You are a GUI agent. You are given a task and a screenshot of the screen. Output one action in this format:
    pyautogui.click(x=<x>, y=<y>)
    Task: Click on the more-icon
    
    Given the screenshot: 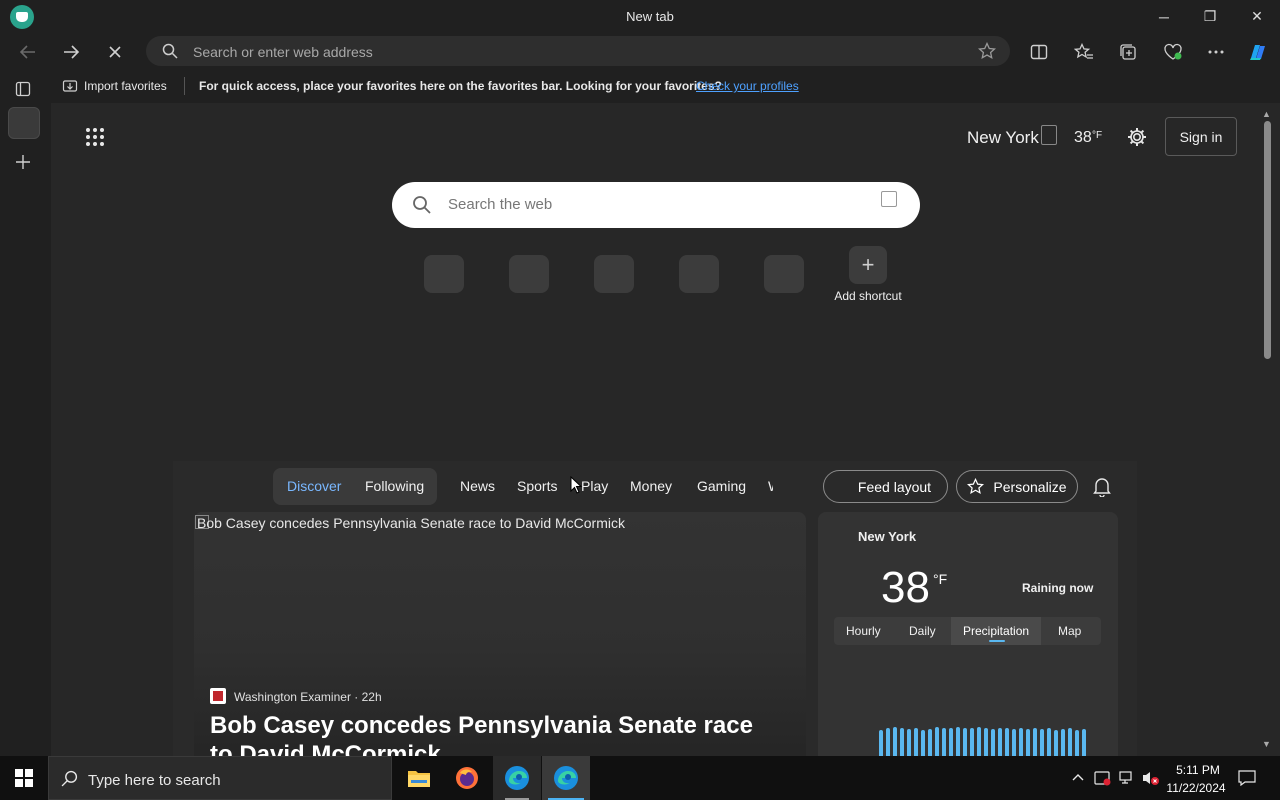 What is the action you would take?
    pyautogui.click(x=1216, y=52)
    